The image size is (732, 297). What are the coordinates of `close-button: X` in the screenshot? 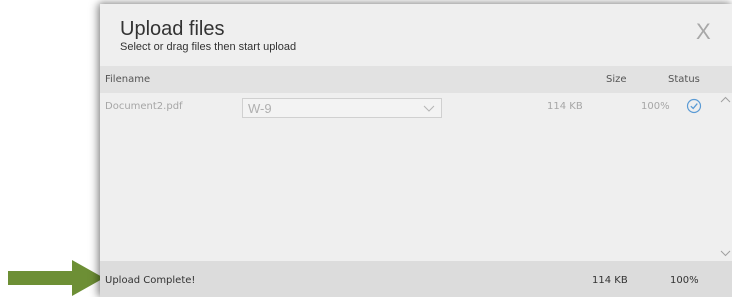 It's located at (703, 32).